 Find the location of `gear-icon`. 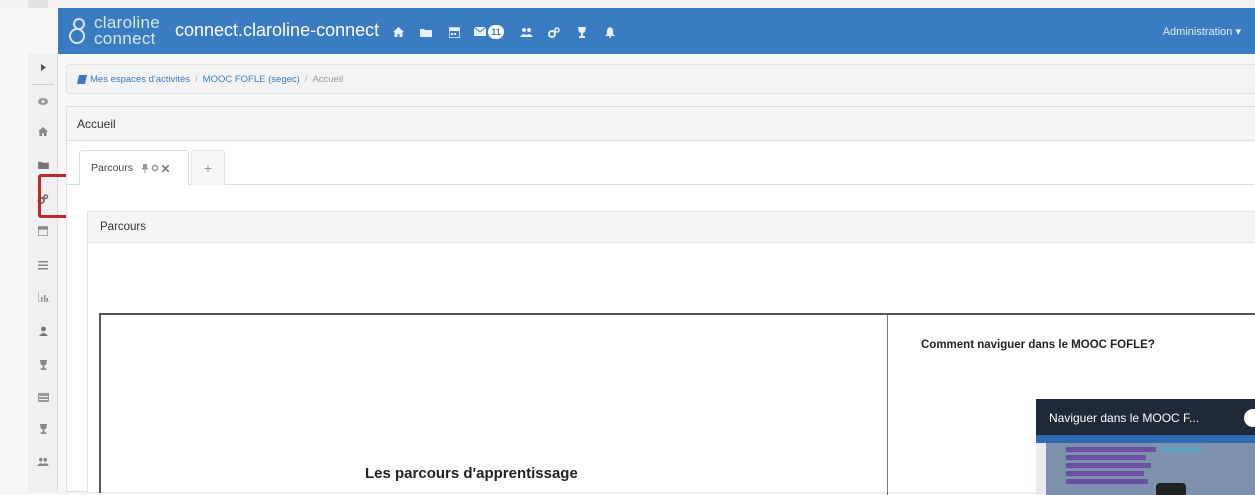

gear-icon is located at coordinates (155, 168).